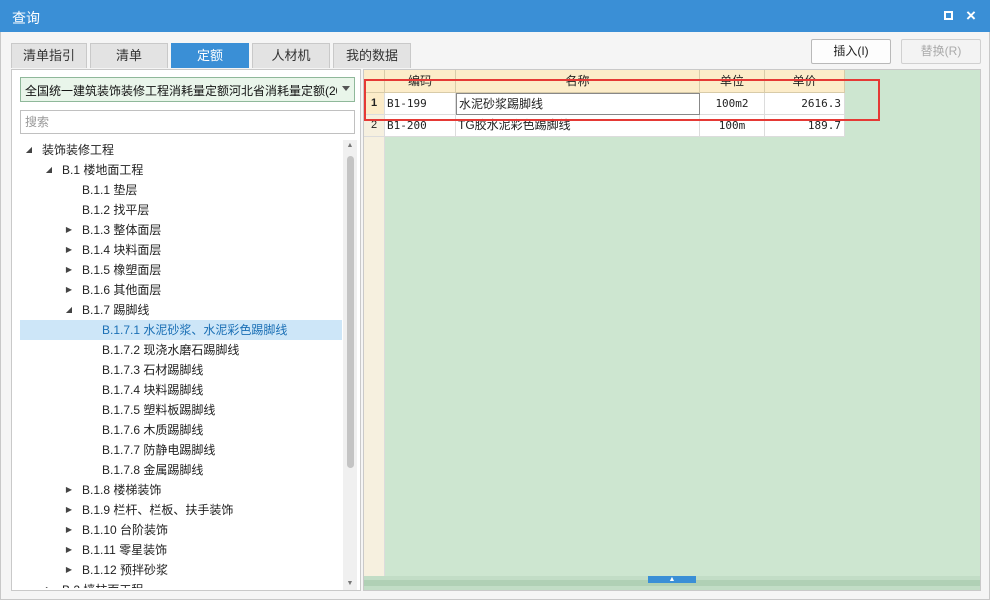 This screenshot has width=990, height=600. Describe the element at coordinates (181, 490) in the screenshot. I see `tree-node: ▶ B.1.8 楼梯装饰` at that location.